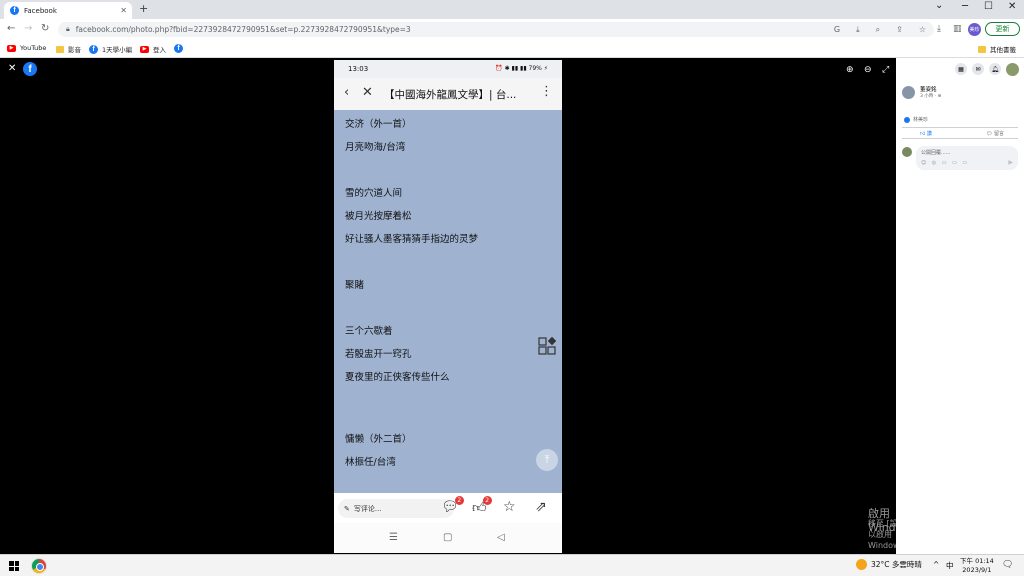 Image resolution: width=1024 pixels, height=576 pixels. Describe the element at coordinates (1002, 29) in the screenshot. I see `update-button: 更新` at that location.